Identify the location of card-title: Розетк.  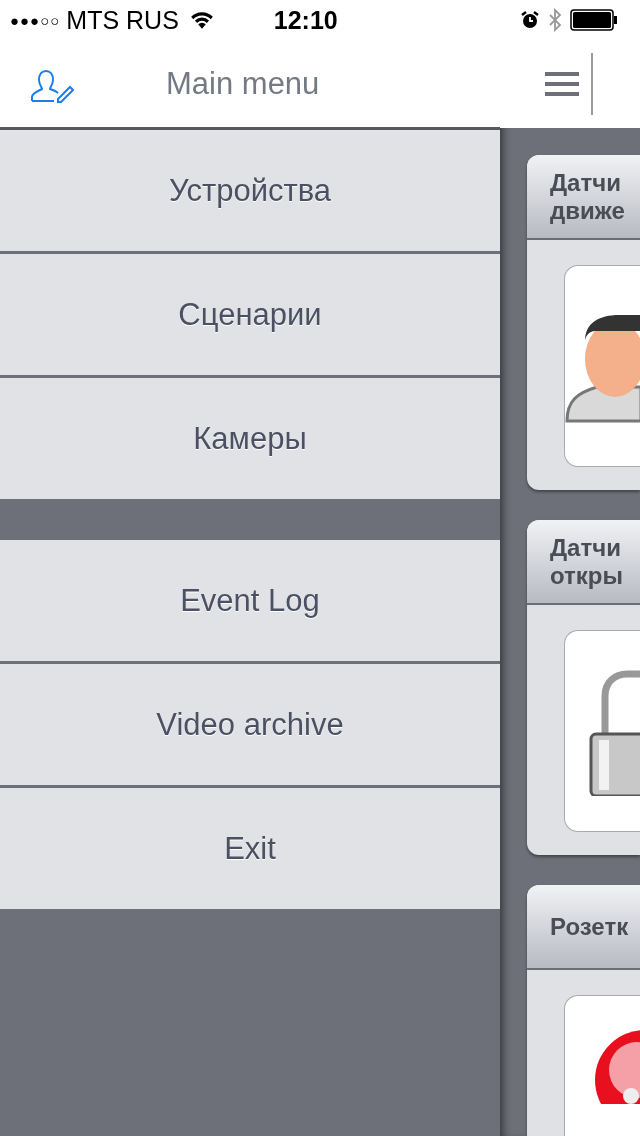
(590, 926).